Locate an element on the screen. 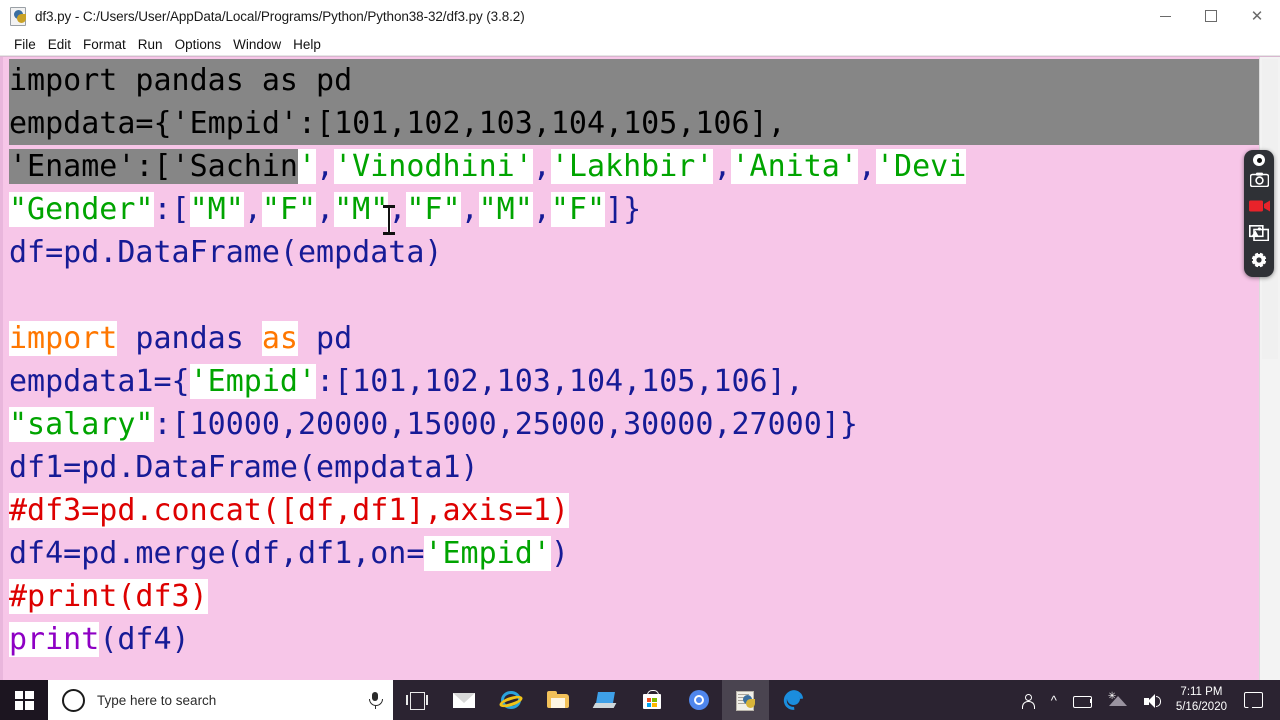 This screenshot has height=720, width=1280. gear-glyph is located at coordinates (1259, 260).